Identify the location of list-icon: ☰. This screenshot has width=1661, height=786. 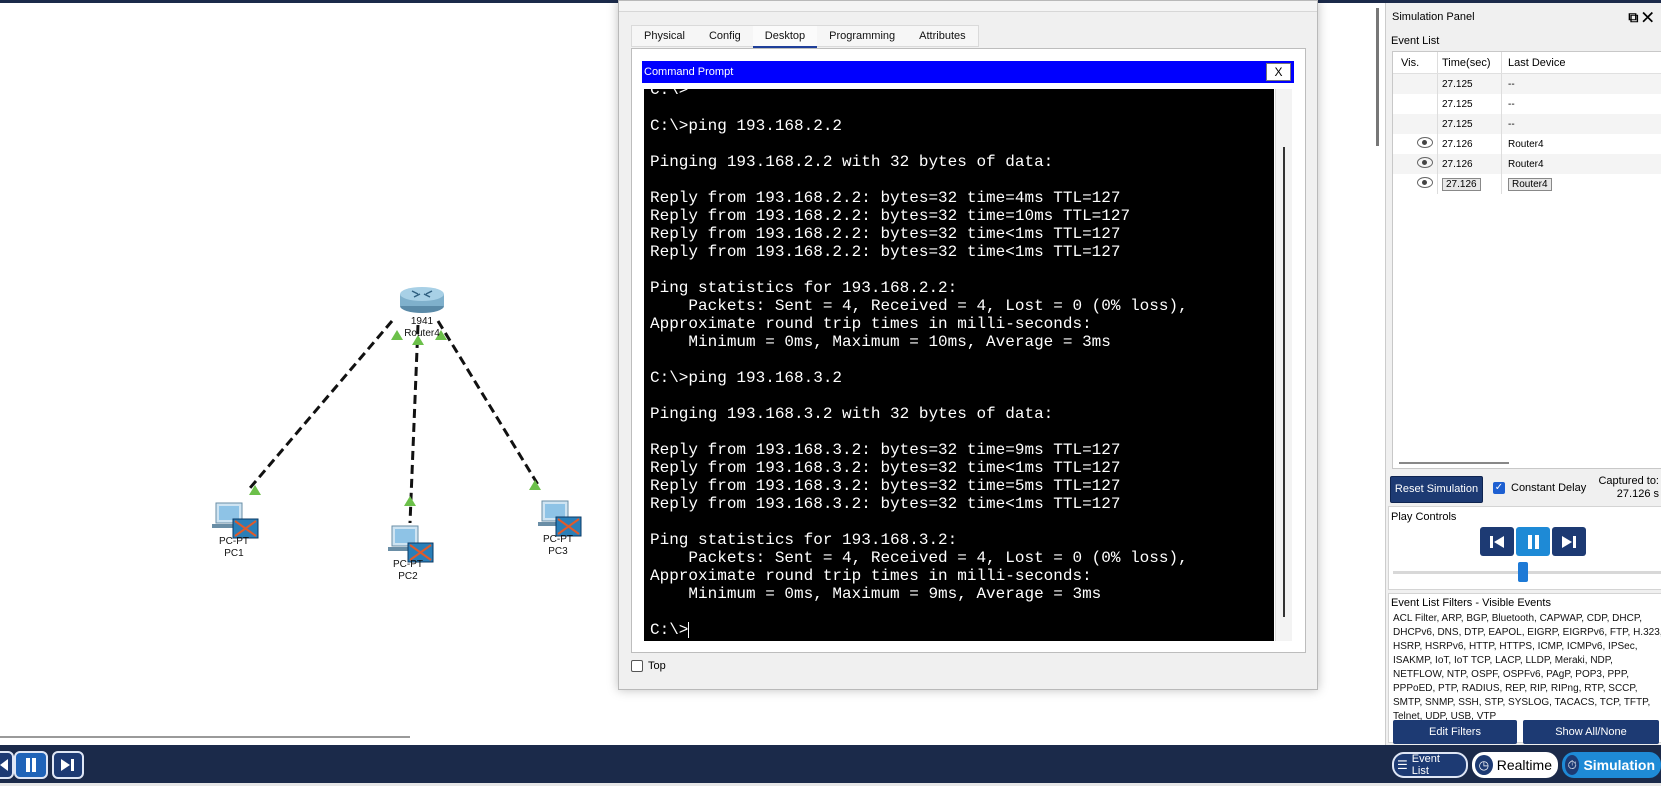
(1402, 765).